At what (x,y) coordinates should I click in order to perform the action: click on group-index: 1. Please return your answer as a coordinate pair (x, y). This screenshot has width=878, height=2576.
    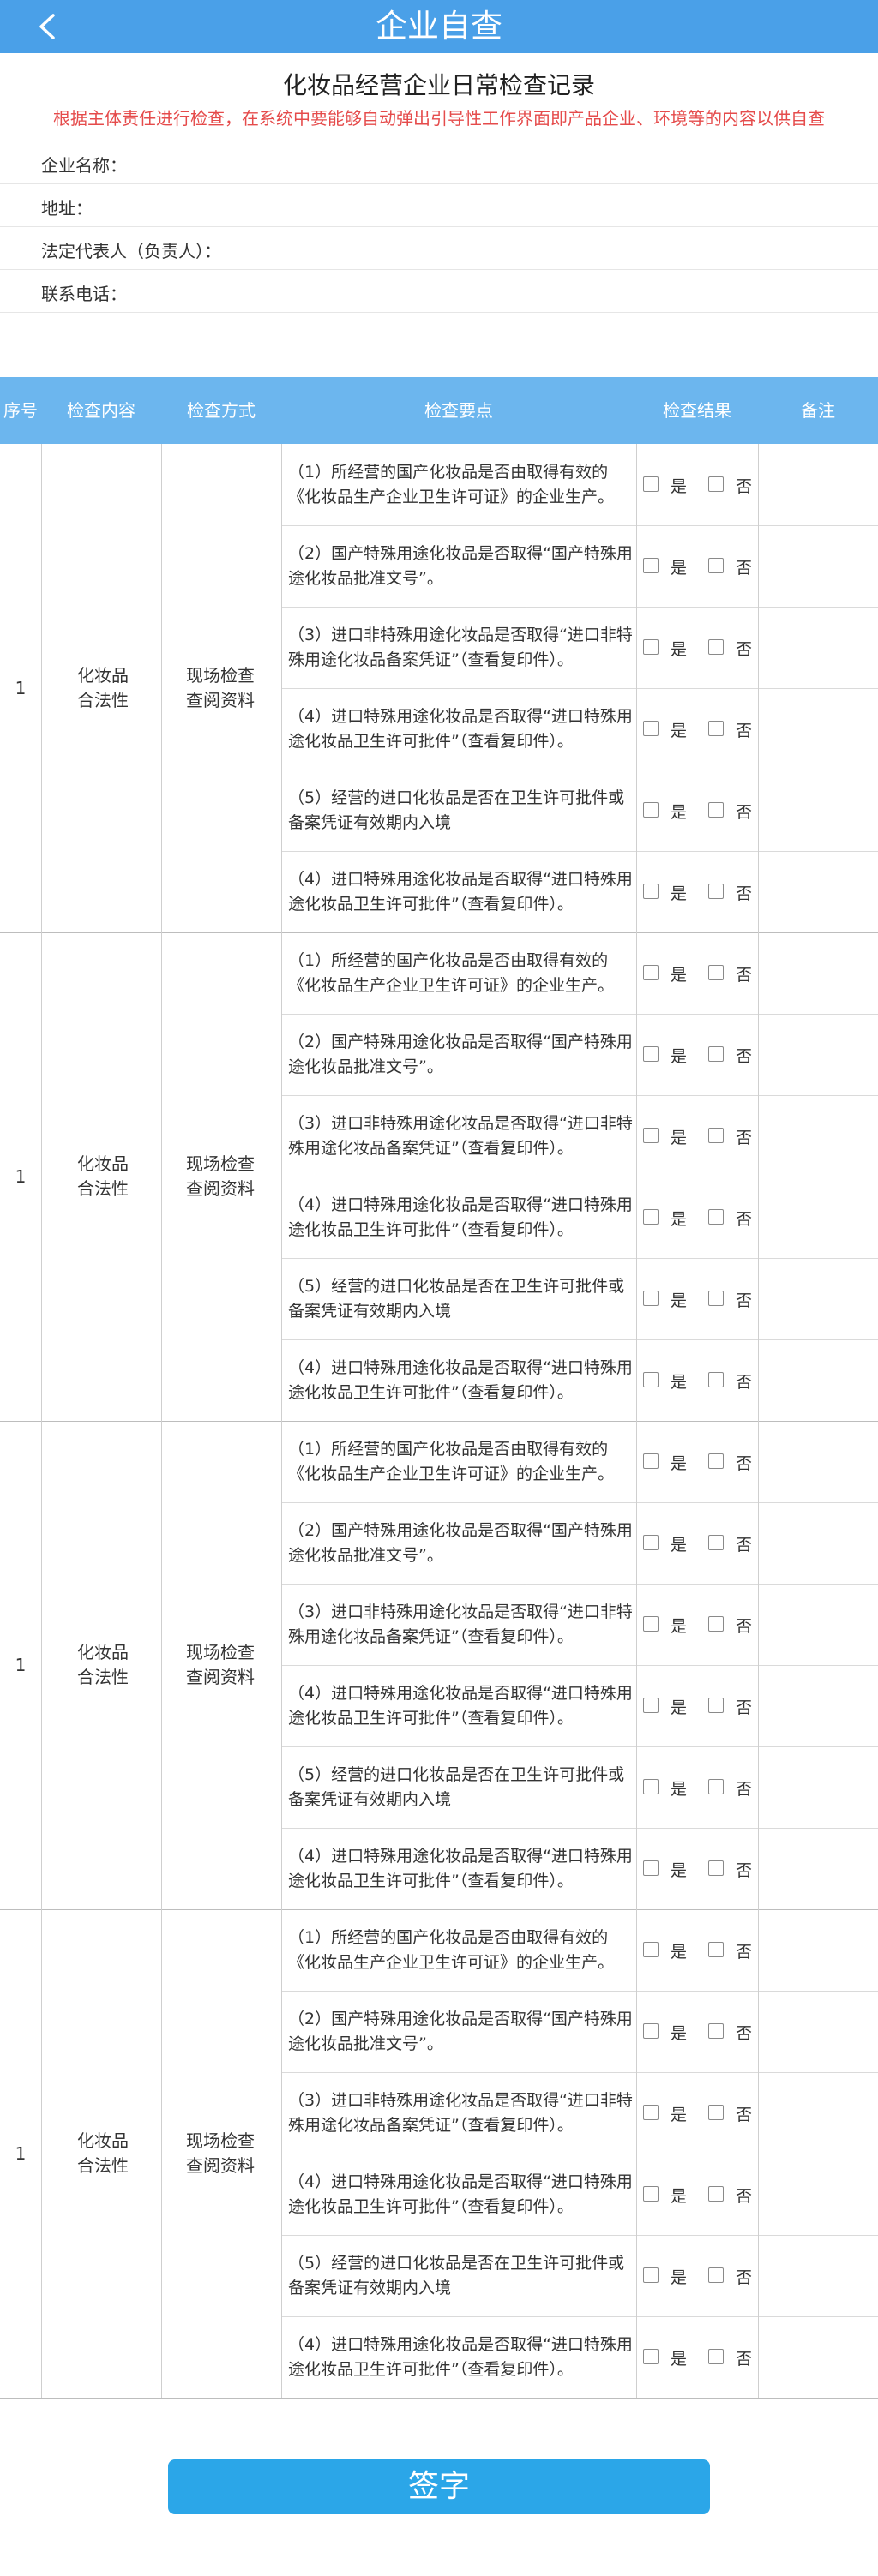
    Looking at the image, I should click on (21, 687).